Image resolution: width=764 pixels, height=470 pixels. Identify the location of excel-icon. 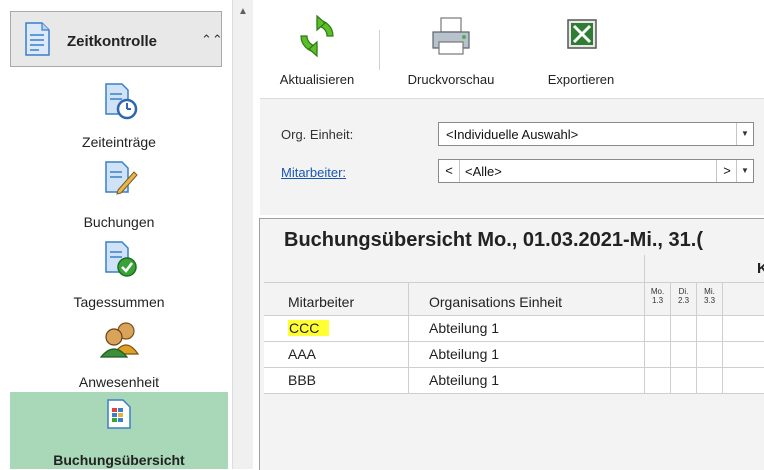
(581, 36).